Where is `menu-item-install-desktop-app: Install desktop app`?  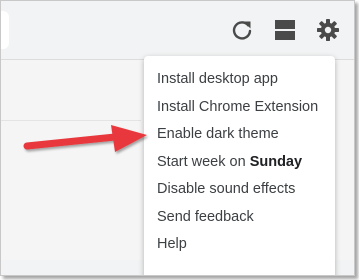
menu-item-install-desktop-app: Install desktop app is located at coordinates (217, 79).